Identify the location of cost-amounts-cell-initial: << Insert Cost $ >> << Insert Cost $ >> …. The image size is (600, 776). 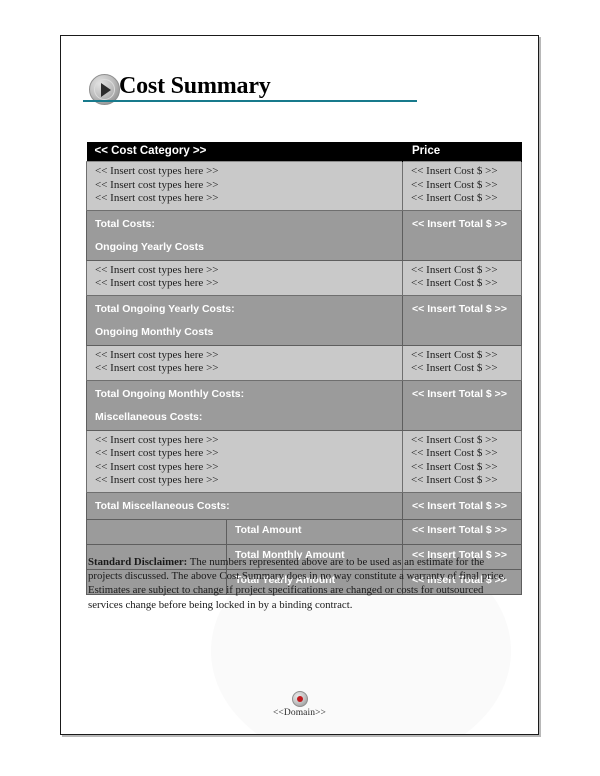
(462, 186).